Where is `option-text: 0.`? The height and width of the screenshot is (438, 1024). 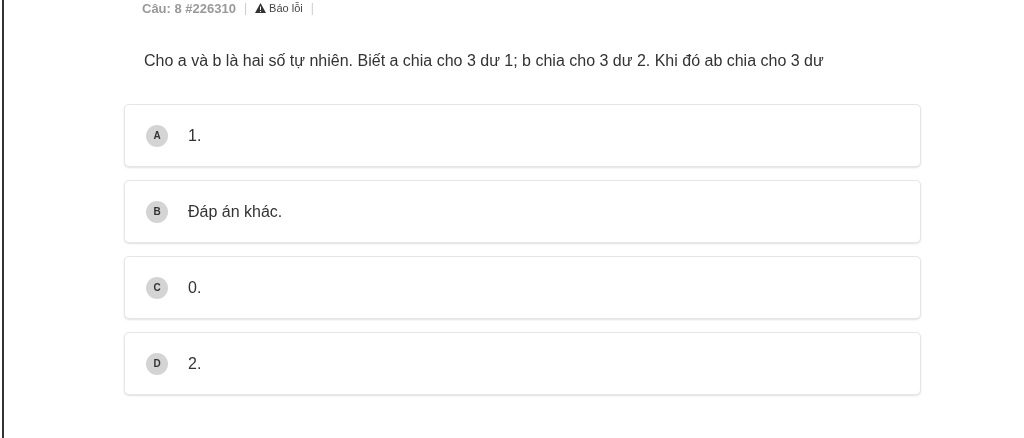
option-text: 0. is located at coordinates (195, 287).